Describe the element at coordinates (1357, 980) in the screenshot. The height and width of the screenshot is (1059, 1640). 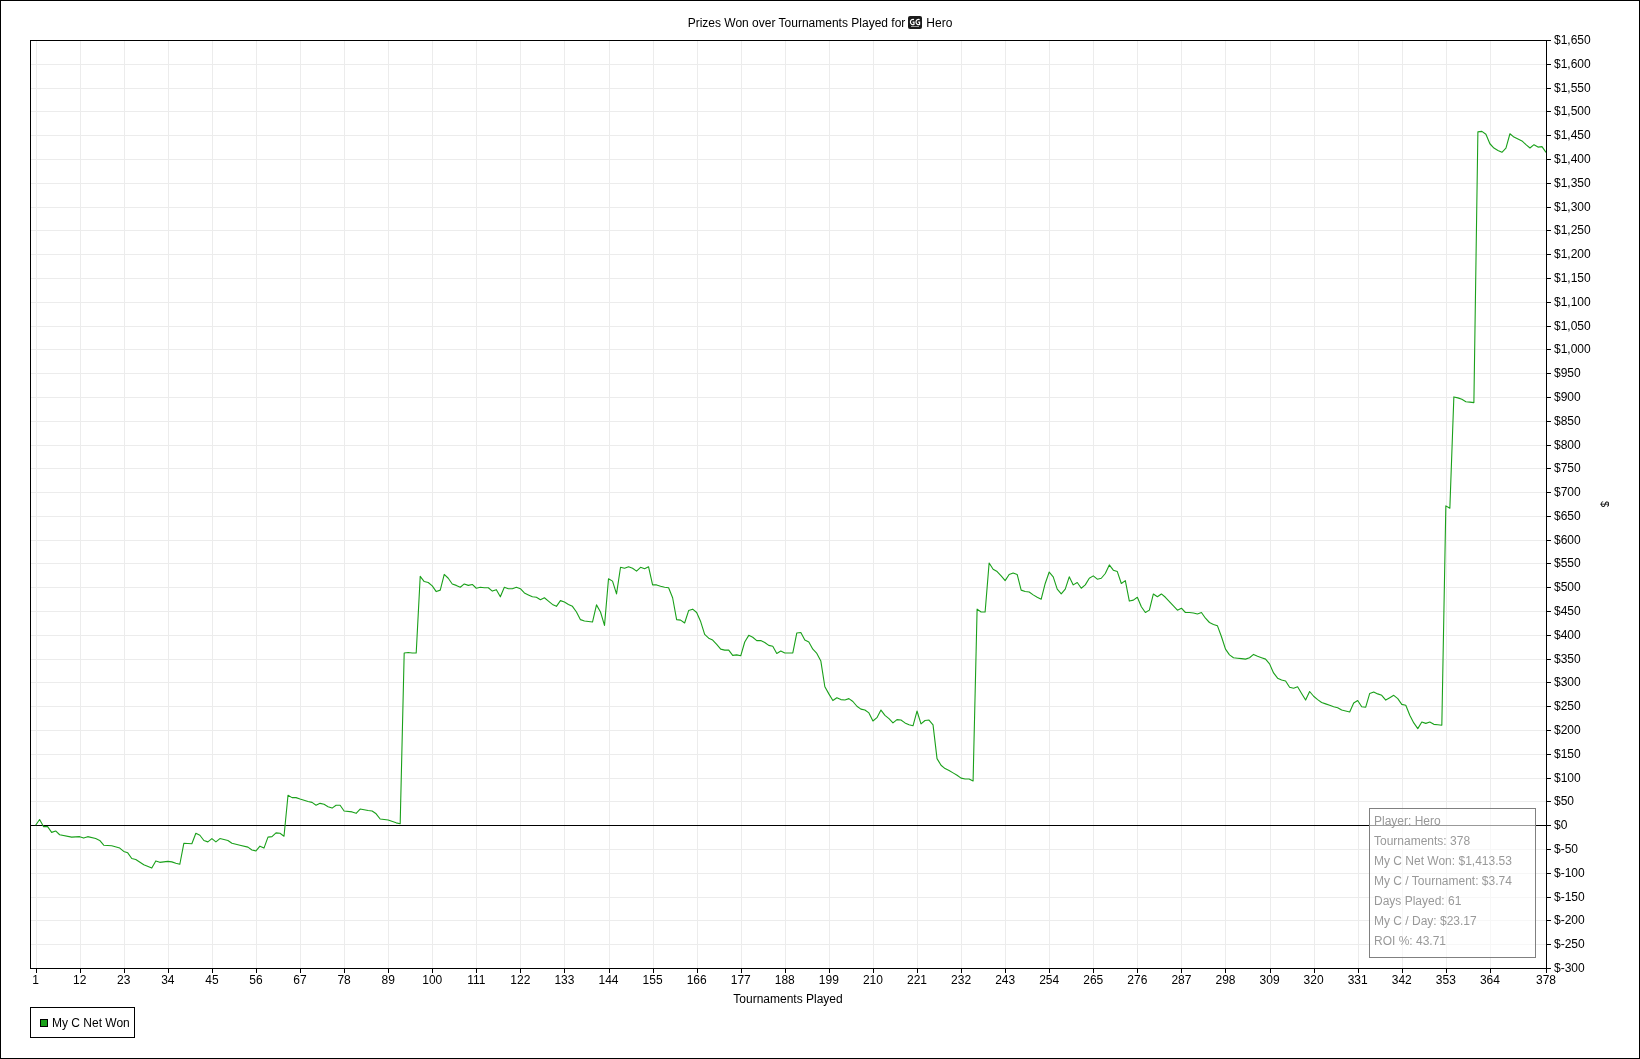
I see `x-tick-label: 331` at that location.